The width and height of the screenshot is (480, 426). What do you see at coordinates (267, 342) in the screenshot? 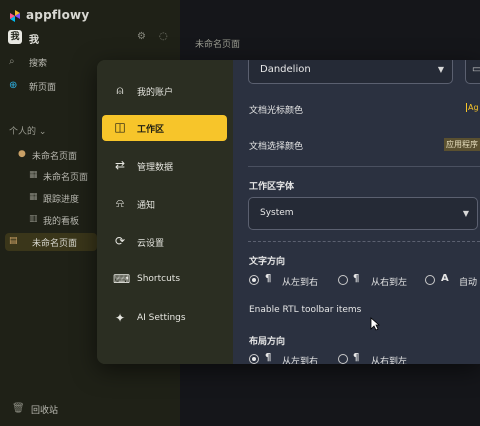
I see `layout-direction-title: 布局方向` at bounding box center [267, 342].